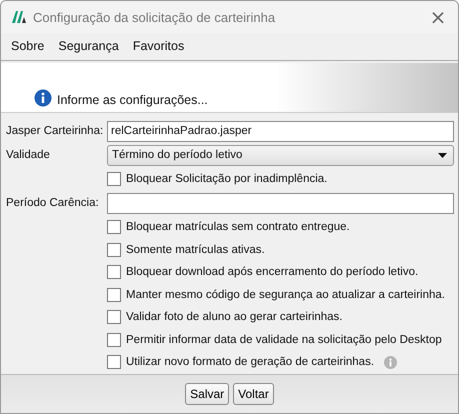 The height and width of the screenshot is (414, 459). What do you see at coordinates (234, 317) in the screenshot?
I see `checkbox-label: Validar foto de aluno ao gerar carteirinhas.` at bounding box center [234, 317].